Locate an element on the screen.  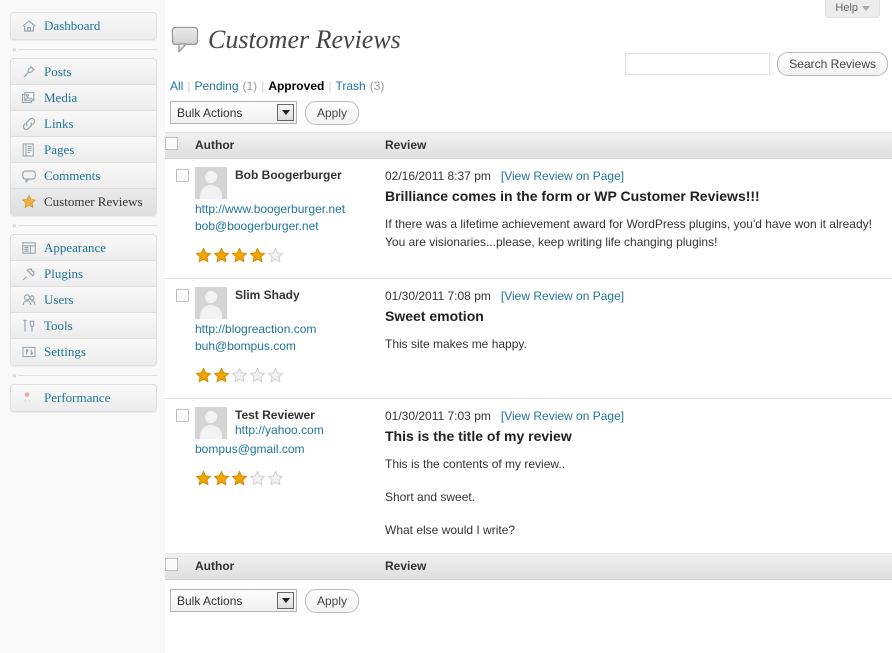
sidebar-item-users: Users is located at coordinates (83, 300).